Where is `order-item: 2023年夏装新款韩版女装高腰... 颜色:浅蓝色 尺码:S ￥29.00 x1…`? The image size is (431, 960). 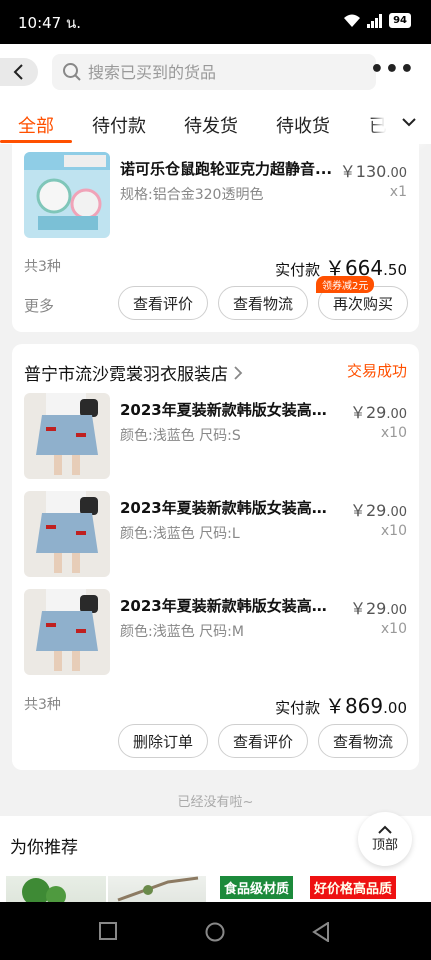
order-item: 2023年夏装新款韩版女装高腰... 颜色:浅蓝色 尺码:S ￥29.00 x1… is located at coordinates (215, 437).